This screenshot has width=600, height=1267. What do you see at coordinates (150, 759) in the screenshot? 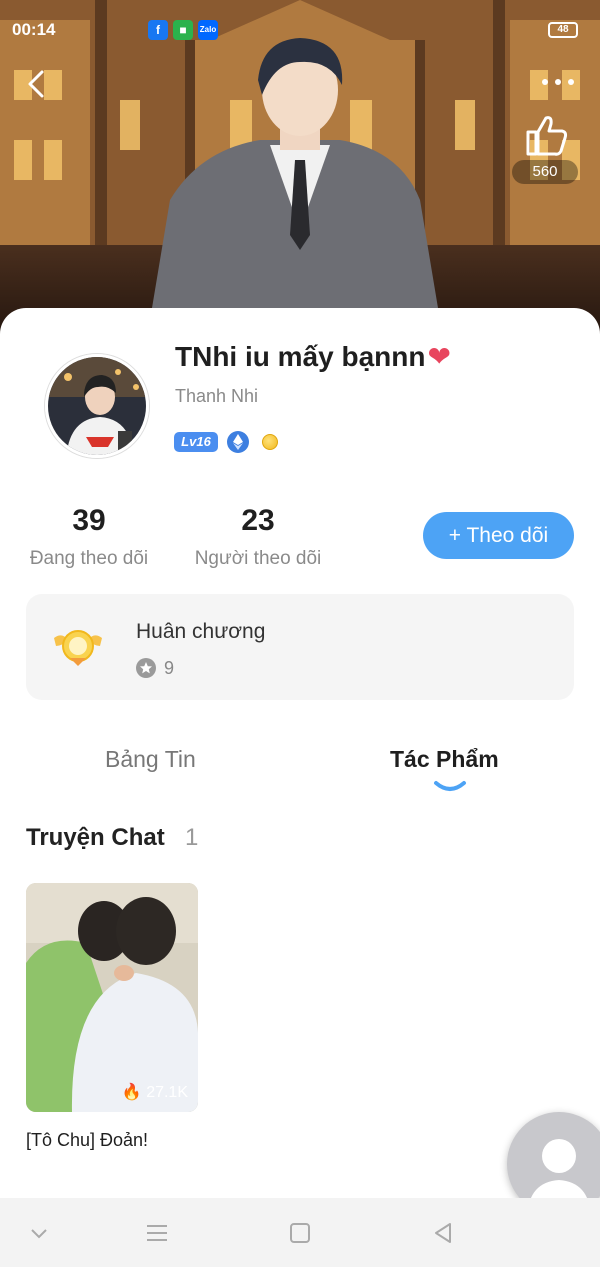
I see `tab-bang-tin: Bảng Tin` at bounding box center [150, 759].